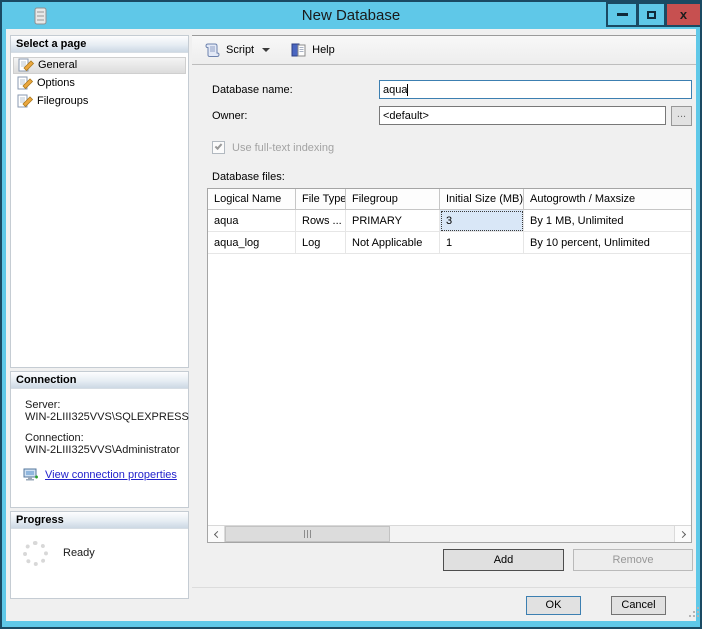  Describe the element at coordinates (252, 243) in the screenshot. I see `cell-logical-name: aqua_log` at that location.